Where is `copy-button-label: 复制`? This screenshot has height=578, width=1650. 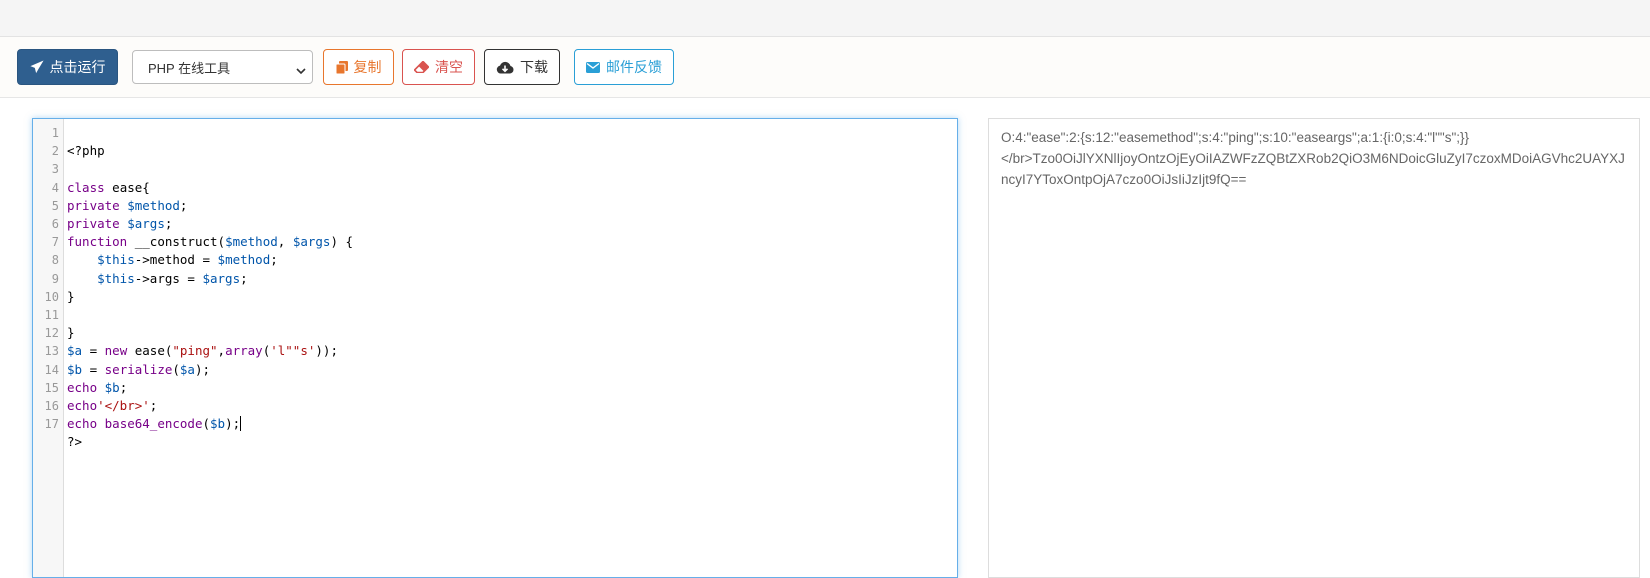
copy-button-label: 复制 is located at coordinates (367, 67).